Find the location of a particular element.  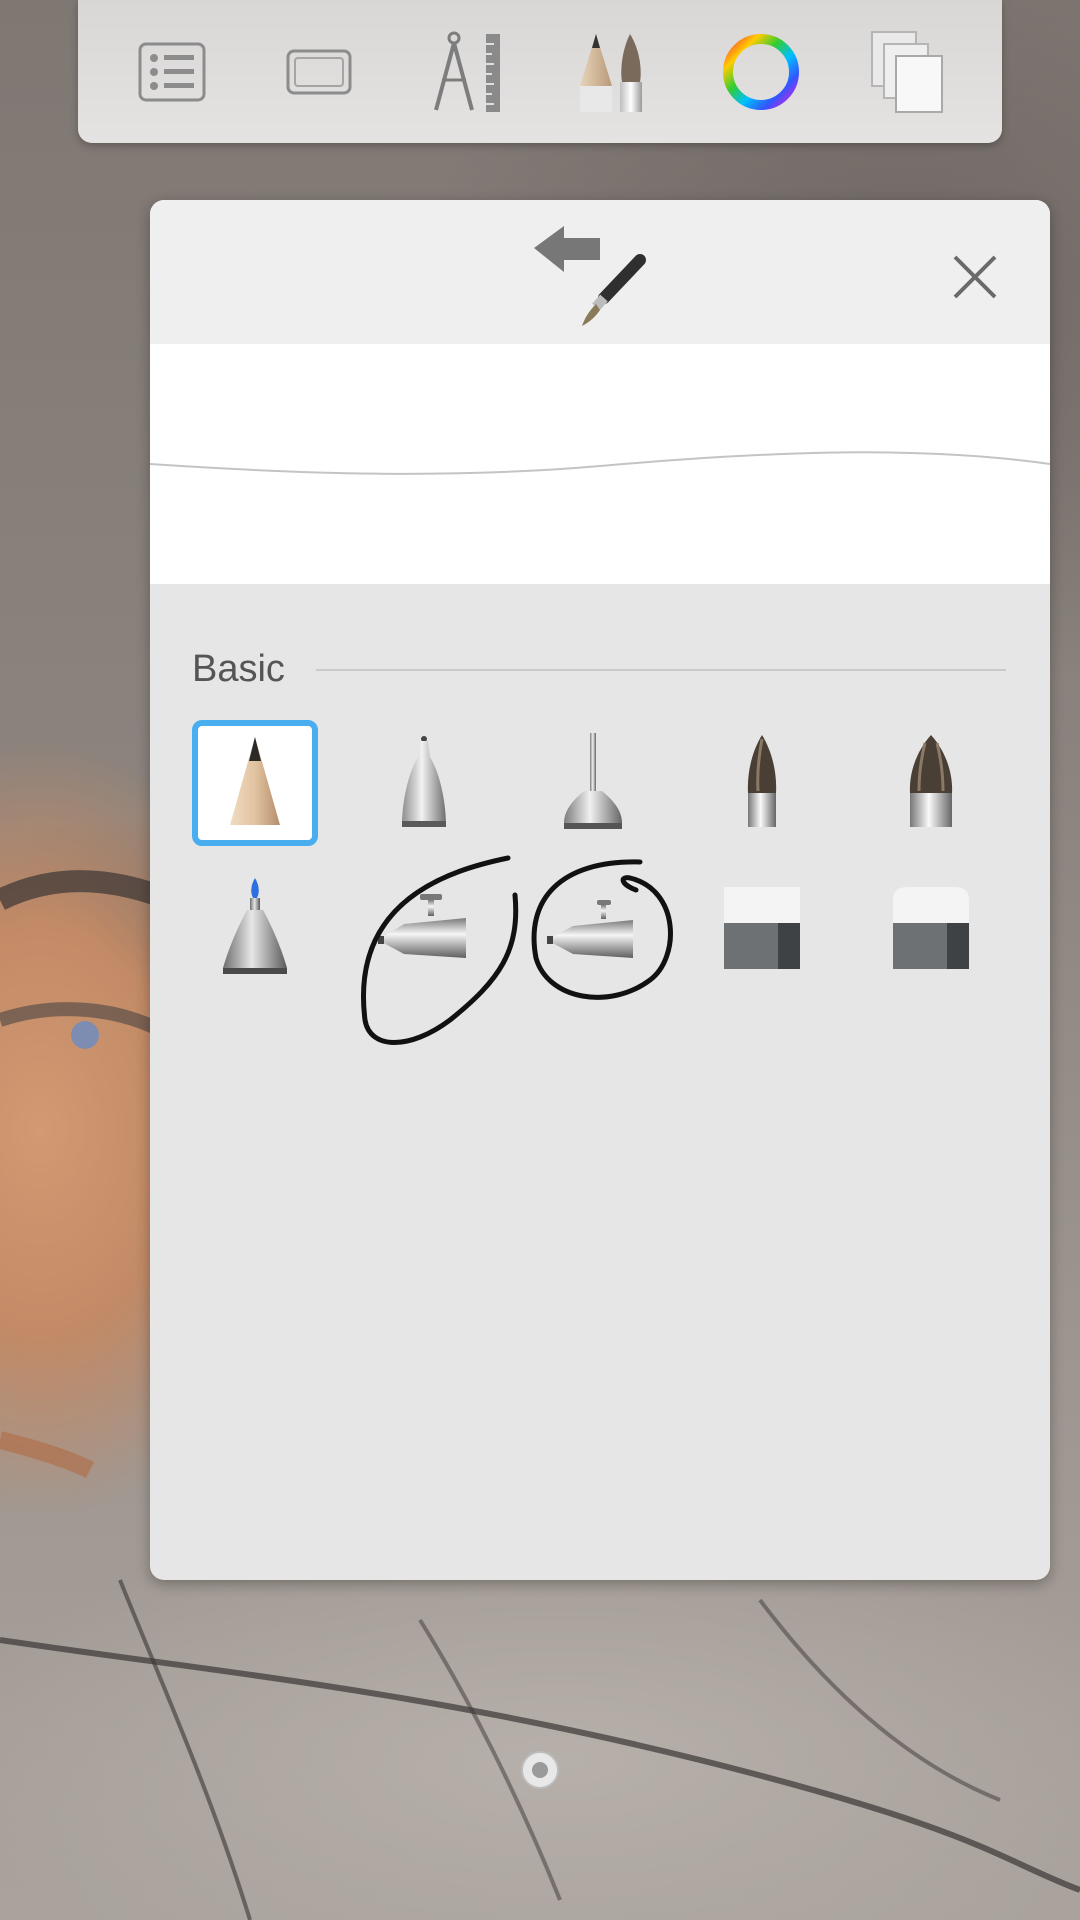

section-title-basic: Basic is located at coordinates (238, 669).